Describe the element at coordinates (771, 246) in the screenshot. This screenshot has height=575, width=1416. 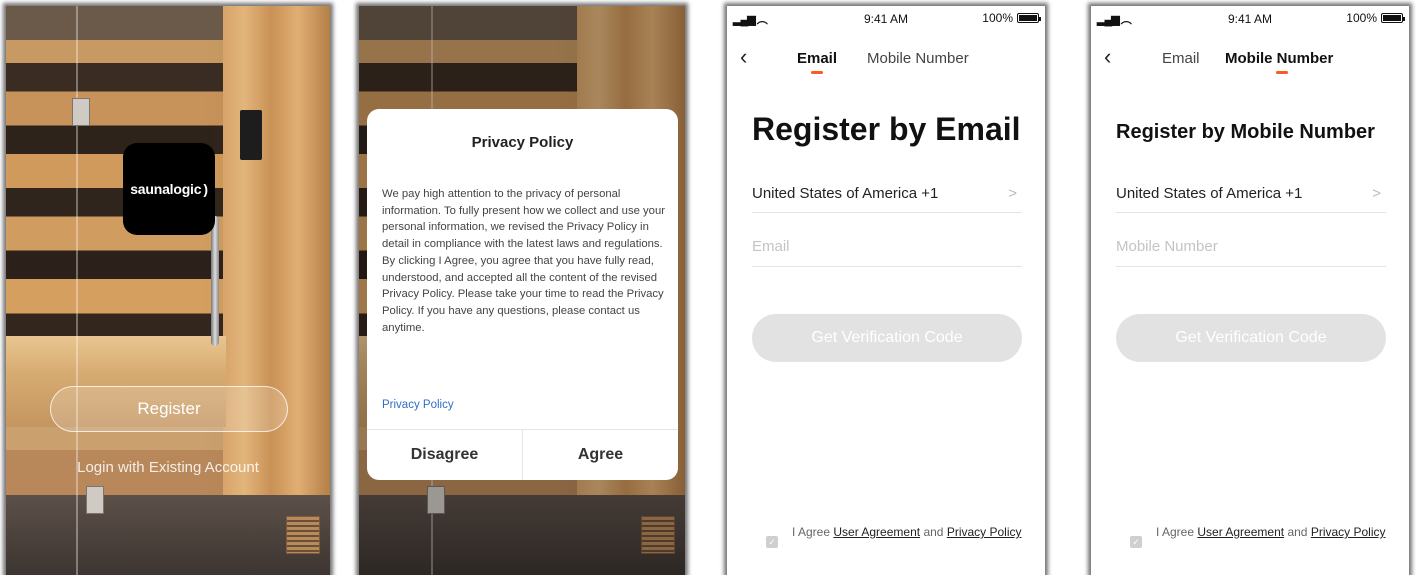
I see `email-input: Email` at that location.